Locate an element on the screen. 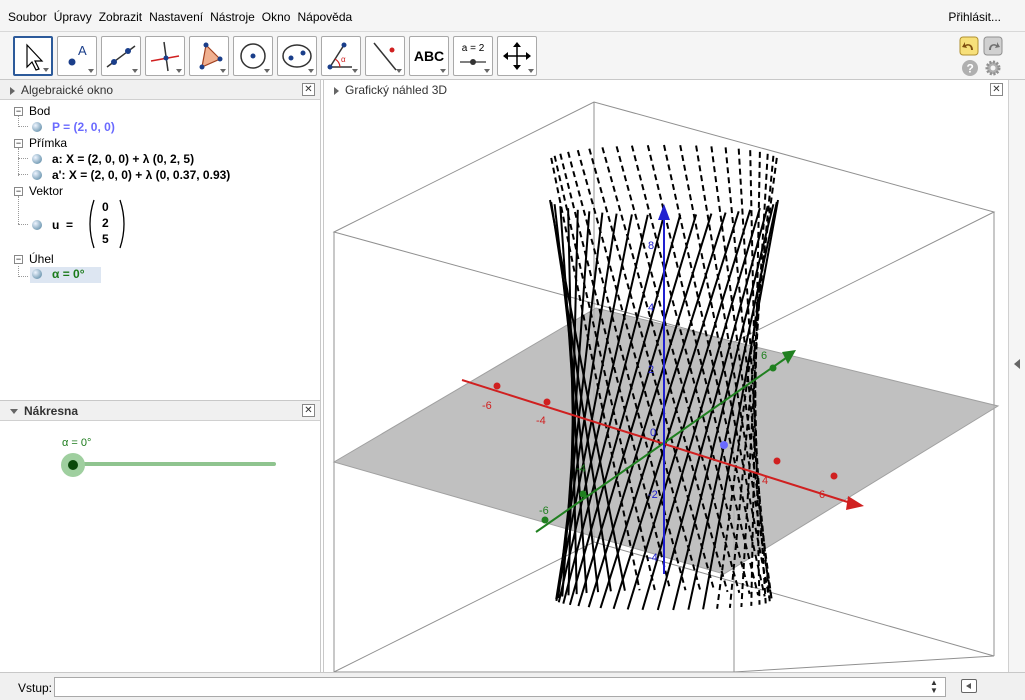 The width and height of the screenshot is (1025, 700). text-tool-label: ABC is located at coordinates (429, 56).